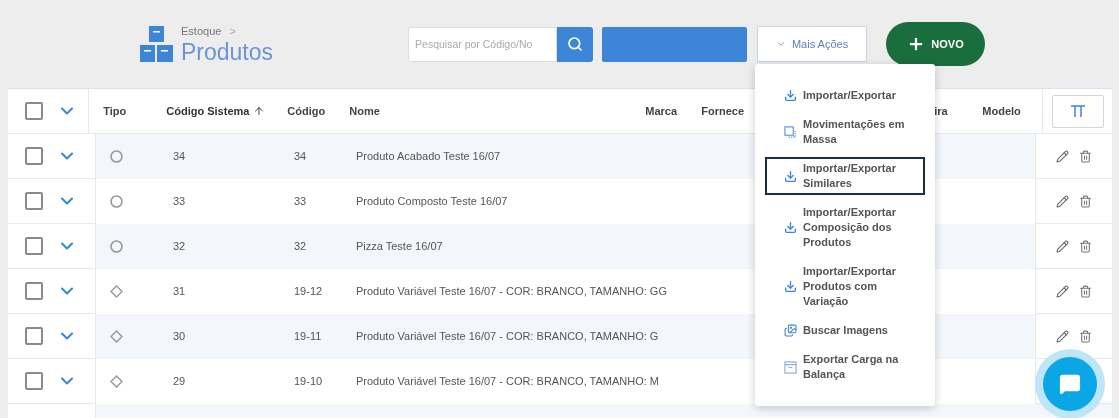  What do you see at coordinates (507, 336) in the screenshot?
I see `table-cell: Produto Variável Teste 16/07 - COR: BRANCO, TAMANHO: G` at bounding box center [507, 336].